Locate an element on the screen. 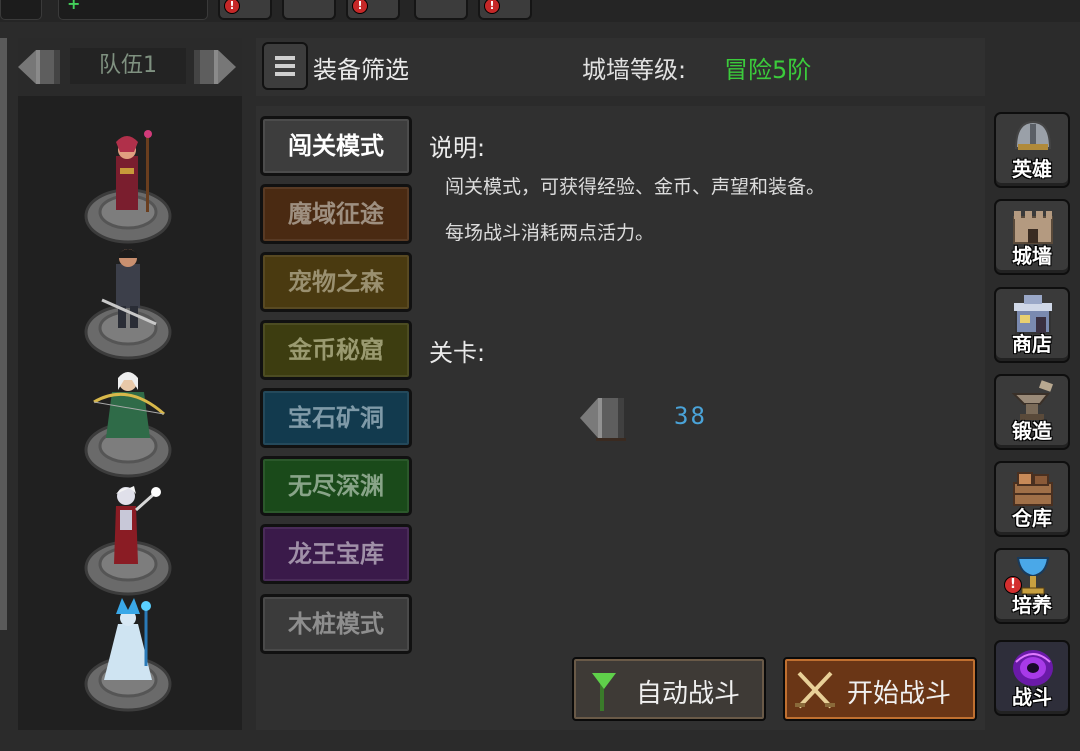  crossed-swords-icon is located at coordinates (815, 690).